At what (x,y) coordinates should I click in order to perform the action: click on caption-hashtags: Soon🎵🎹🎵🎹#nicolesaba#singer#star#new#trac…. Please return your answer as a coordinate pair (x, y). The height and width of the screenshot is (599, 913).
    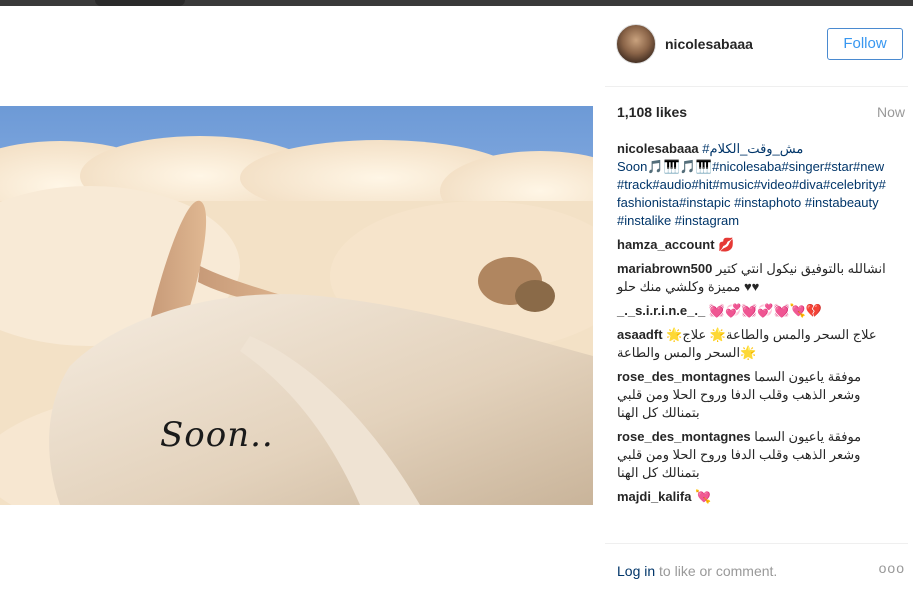
    Looking at the image, I should click on (753, 194).